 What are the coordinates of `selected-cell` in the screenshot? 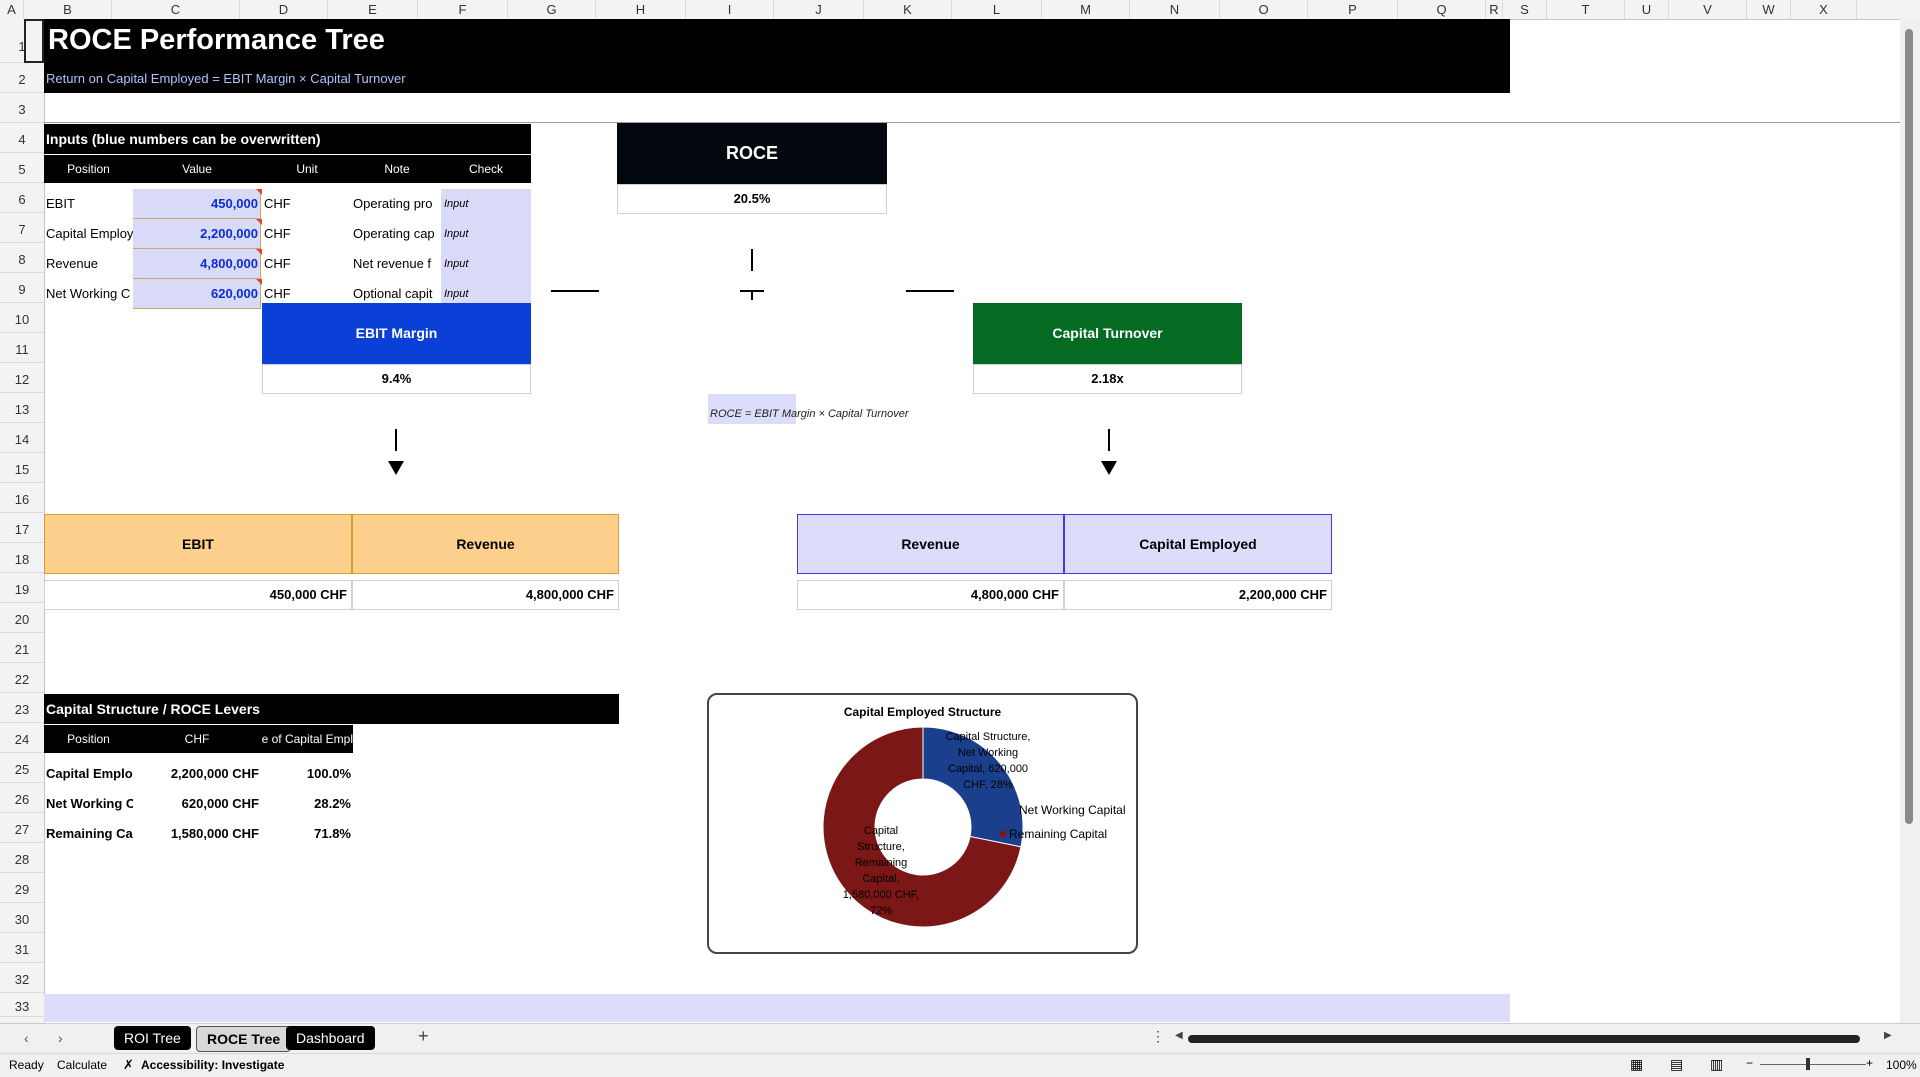 It's located at (34, 41).